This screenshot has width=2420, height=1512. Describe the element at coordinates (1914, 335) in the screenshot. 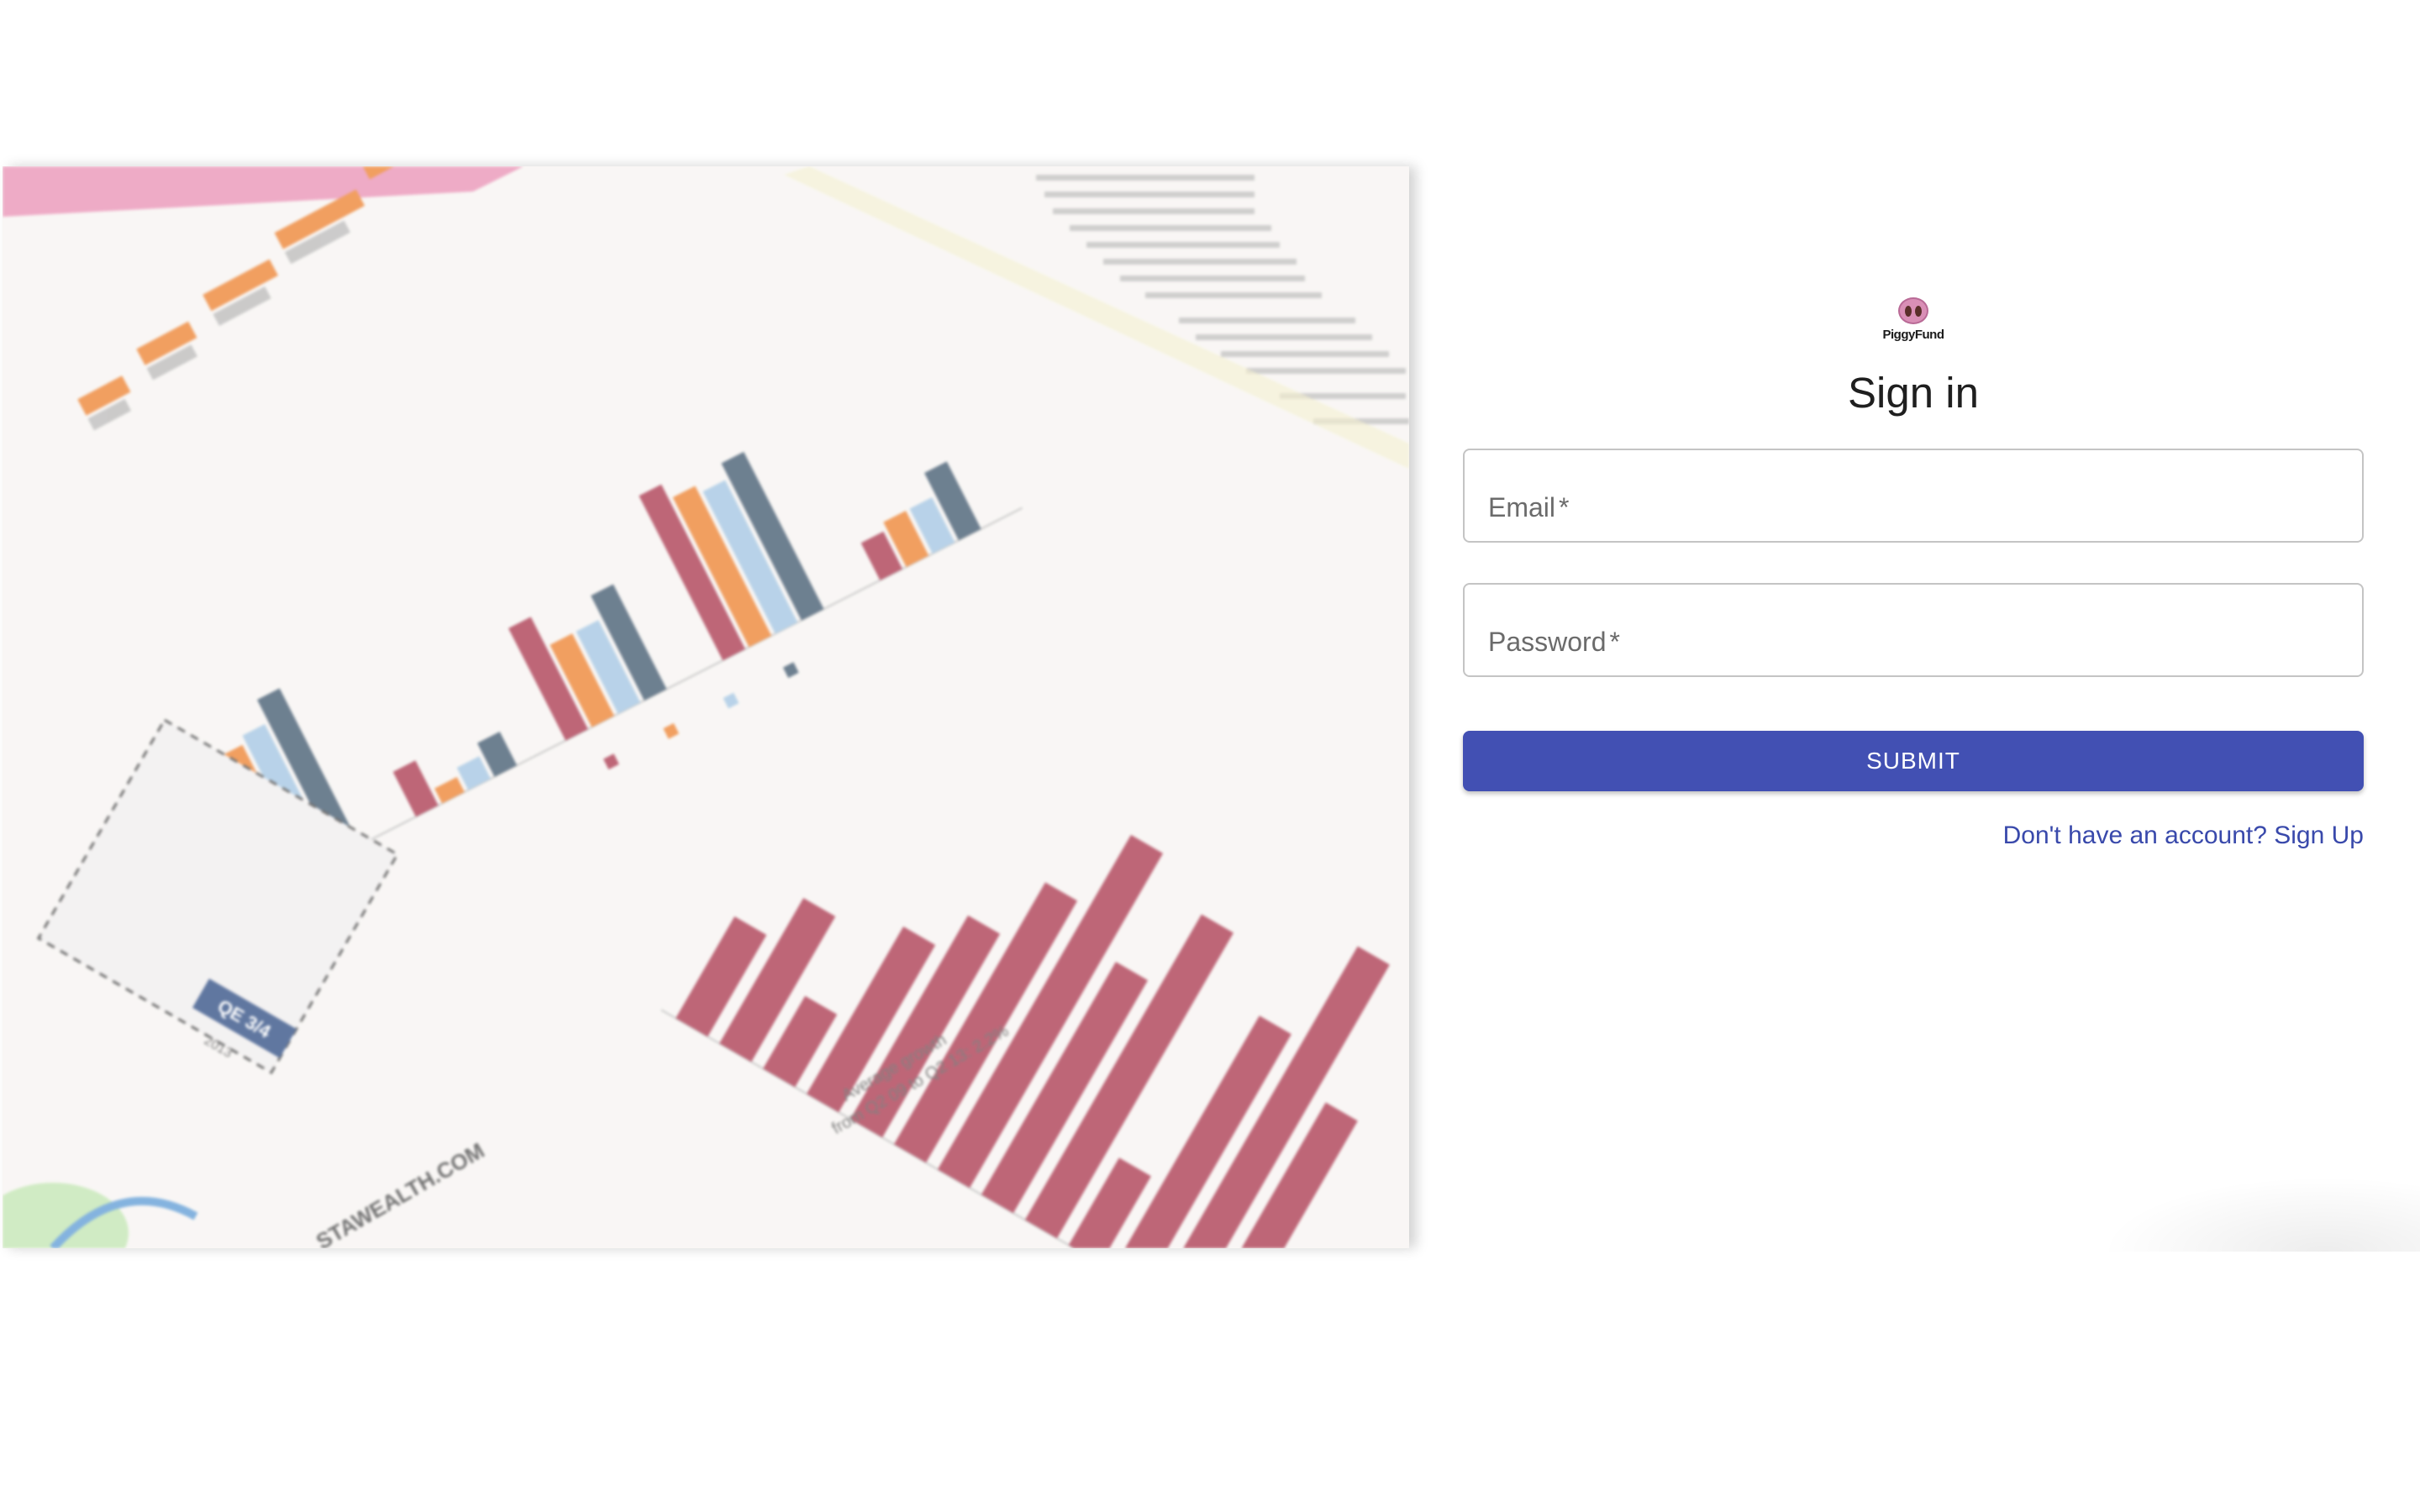

I see `logo-text: PiggyFund` at that location.